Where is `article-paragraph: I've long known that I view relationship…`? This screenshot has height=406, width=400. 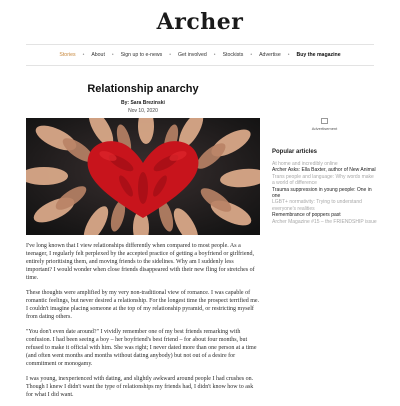 article-paragraph: I've long known that I view relationship… is located at coordinates (140, 262).